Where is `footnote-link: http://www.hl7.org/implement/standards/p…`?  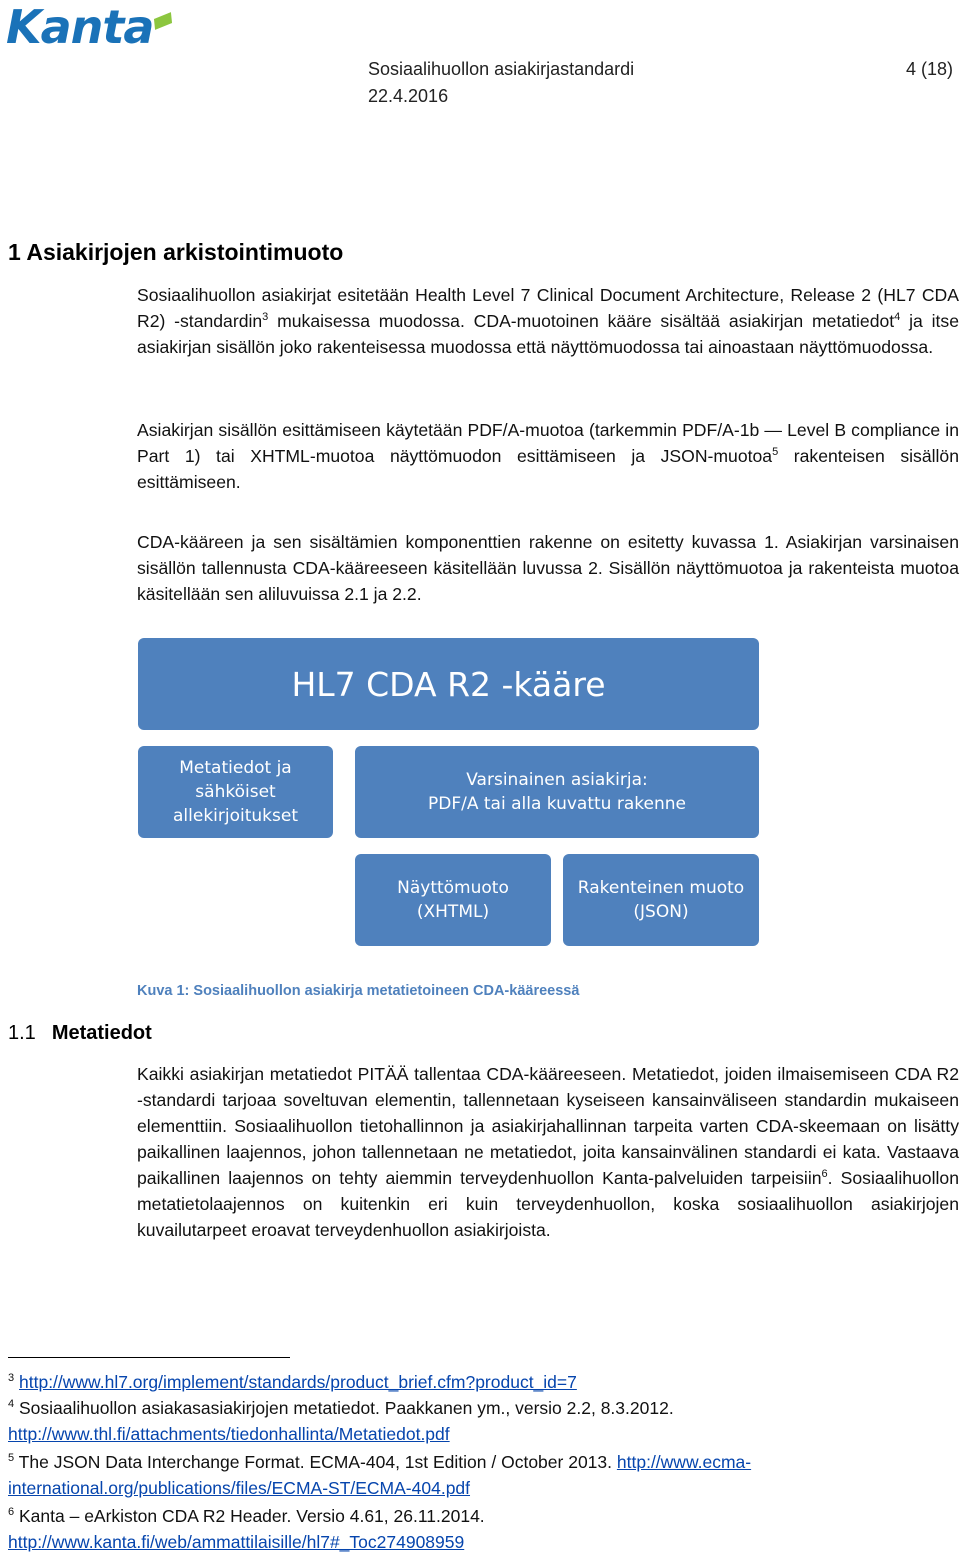
footnote-link: http://www.hl7.org/implement/standards/p… is located at coordinates (298, 1382).